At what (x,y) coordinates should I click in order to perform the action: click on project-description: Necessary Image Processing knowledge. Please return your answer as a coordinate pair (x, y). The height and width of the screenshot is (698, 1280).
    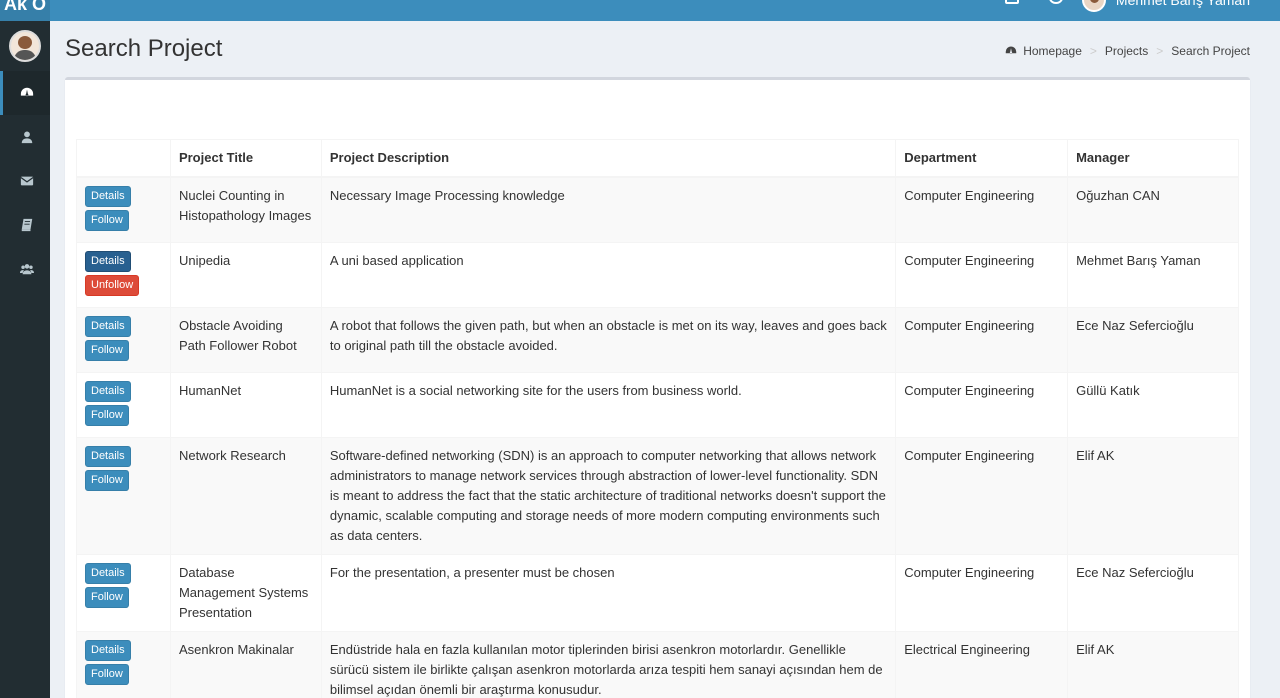
    Looking at the image, I should click on (608, 209).